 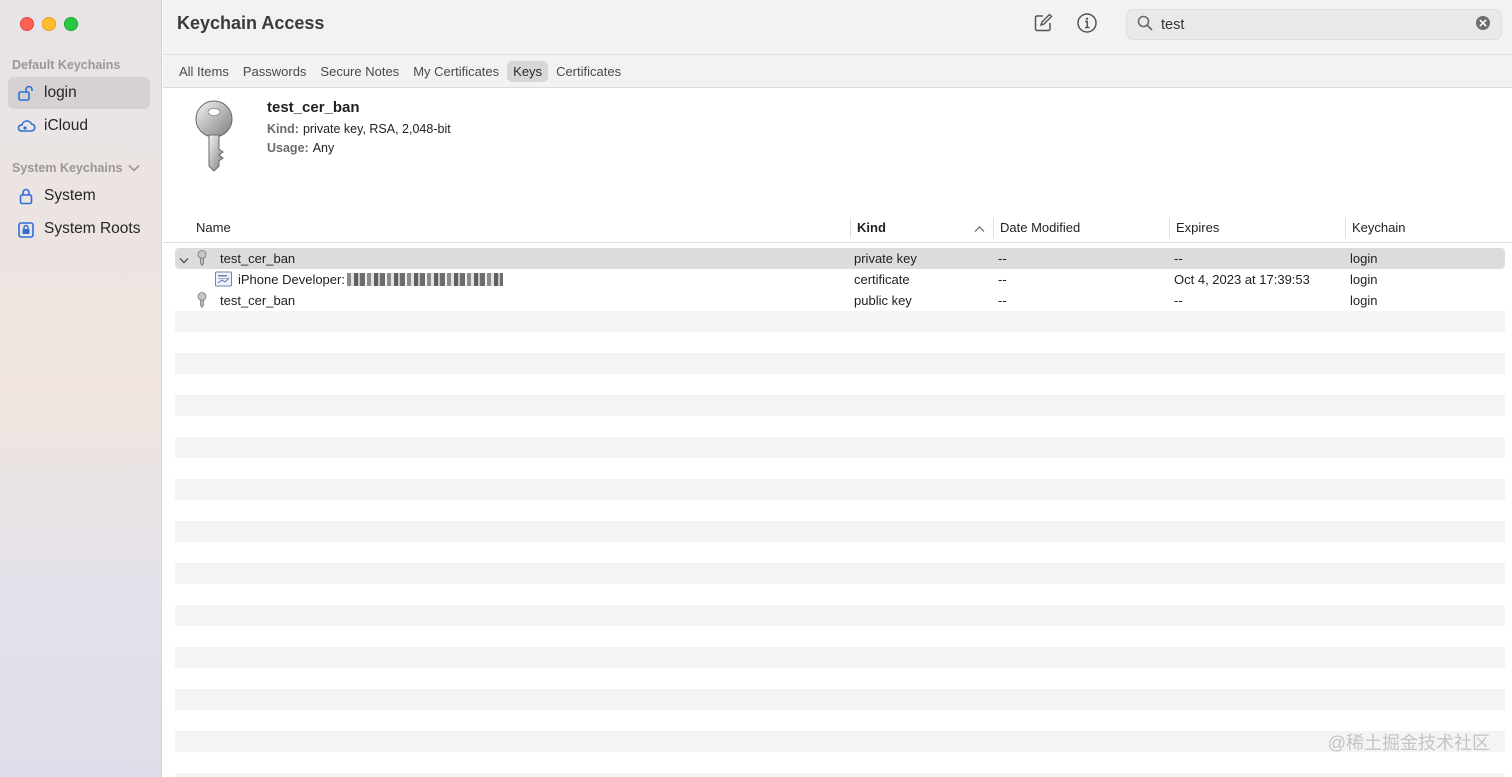 I want to click on table-header: Name Kind Date Modified Expires Keychain, so click(x=837, y=228).